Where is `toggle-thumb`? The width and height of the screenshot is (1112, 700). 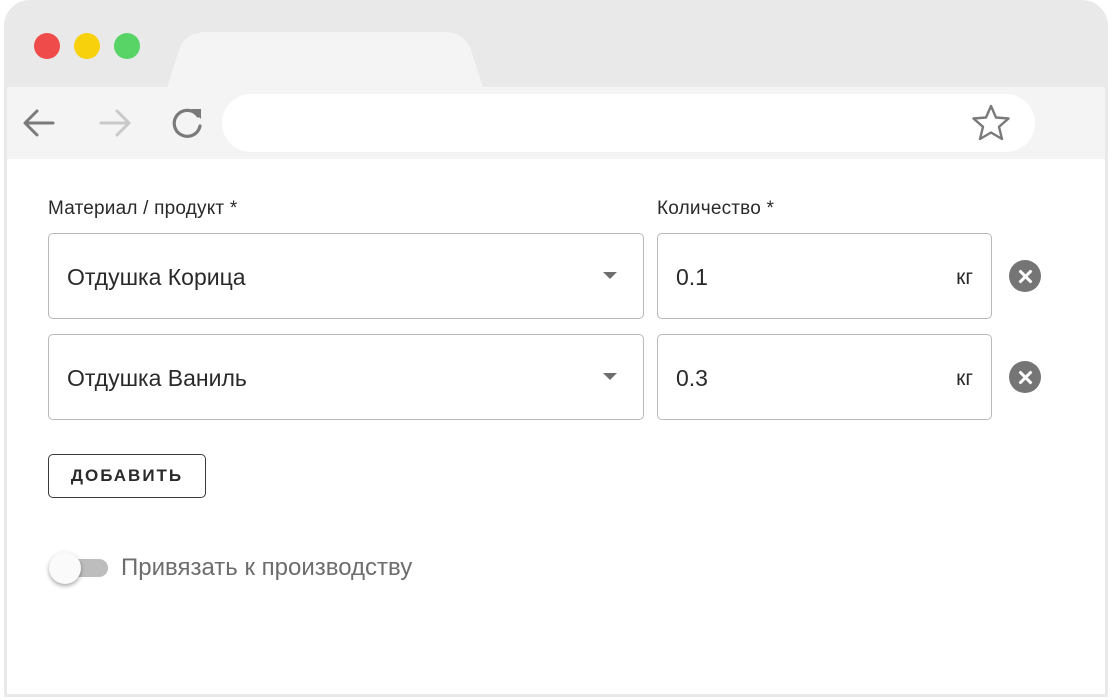 toggle-thumb is located at coordinates (65, 568).